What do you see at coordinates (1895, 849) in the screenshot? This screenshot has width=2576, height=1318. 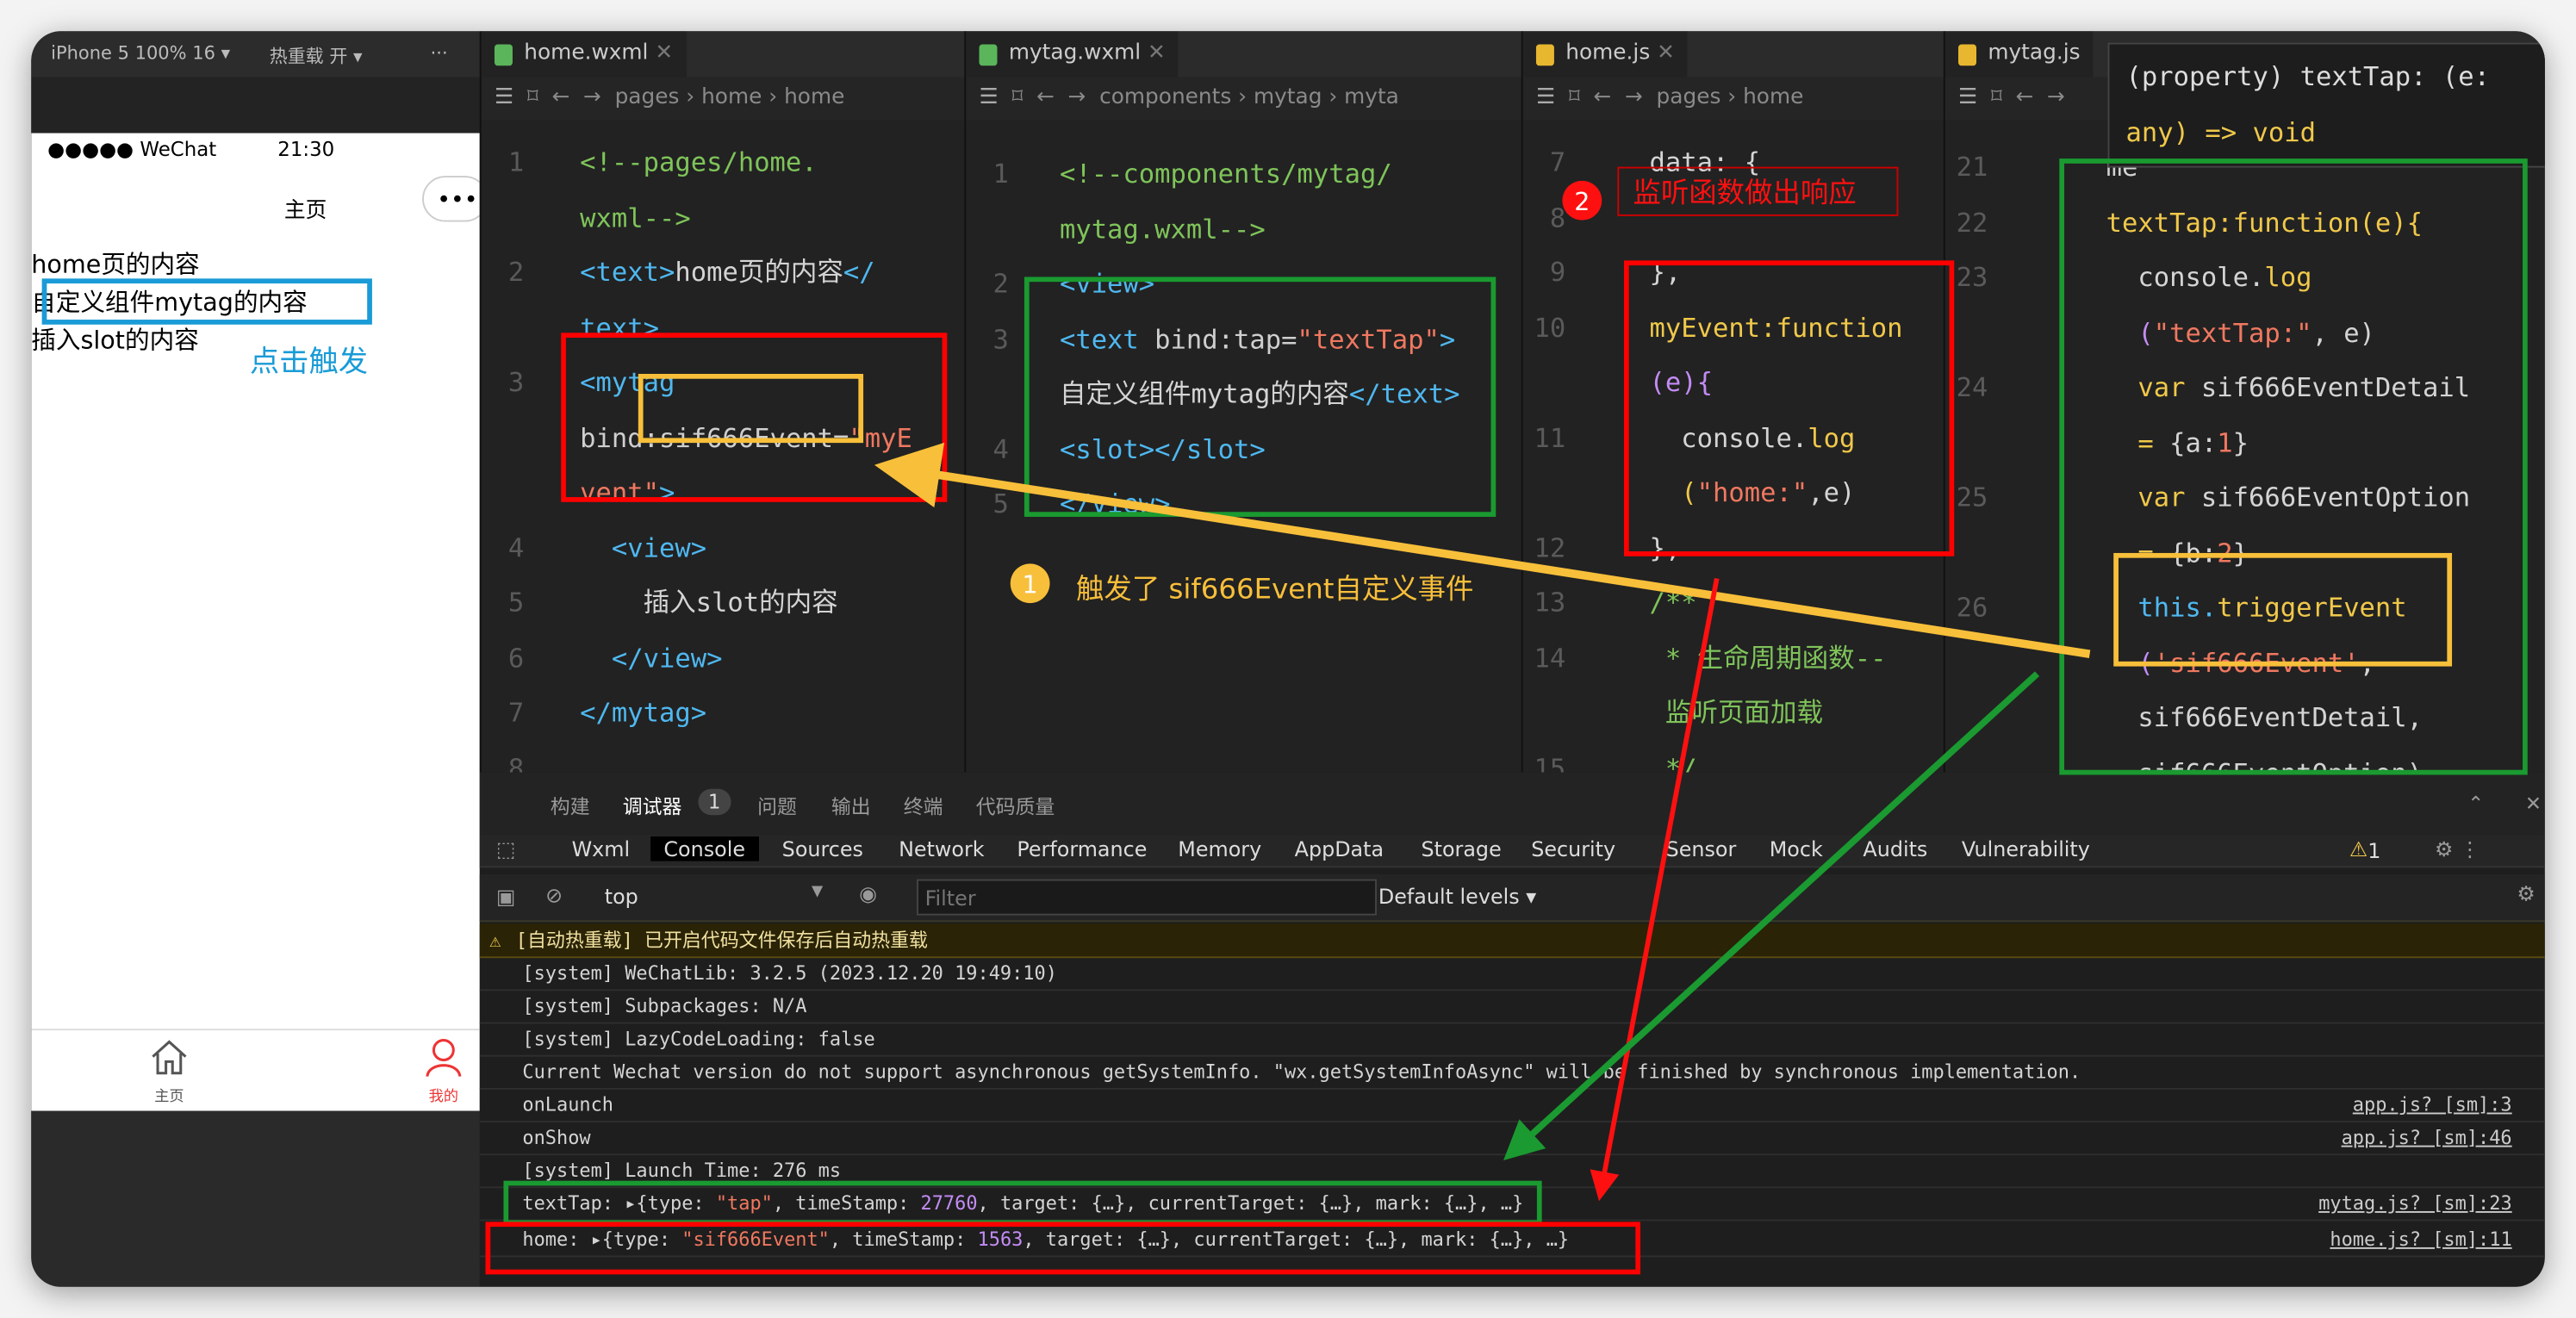 I see `devtools-tab-audits: Audits` at bounding box center [1895, 849].